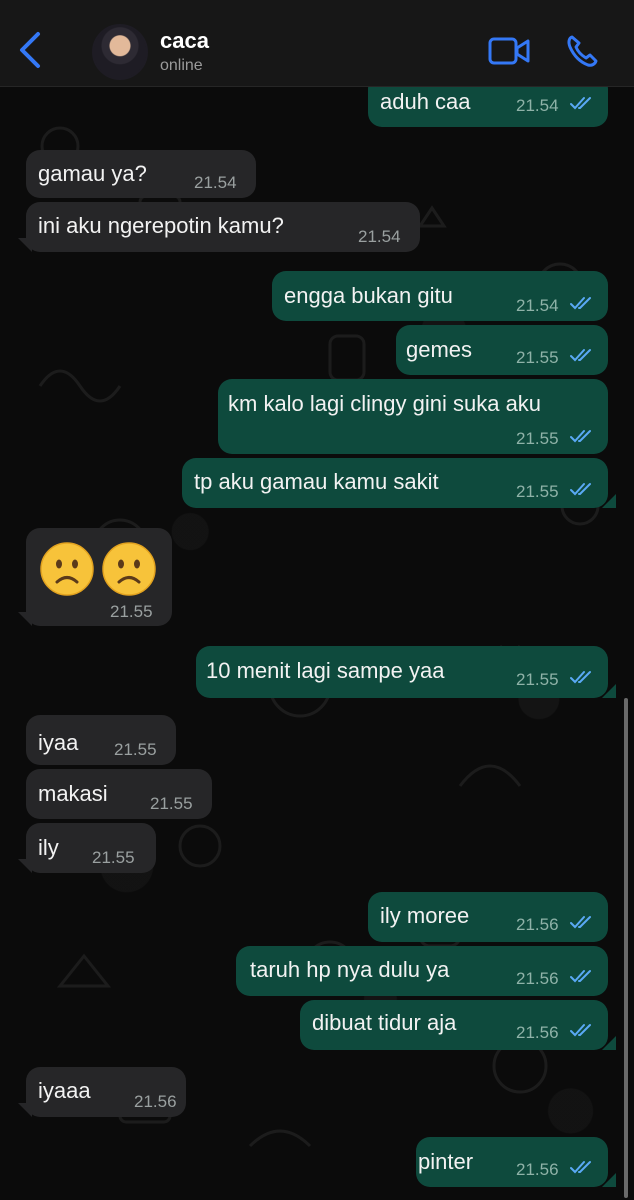 This screenshot has width=634, height=1200. What do you see at coordinates (101, 740) in the screenshot?
I see `incoming-message-bubble: iyaa 21.55` at bounding box center [101, 740].